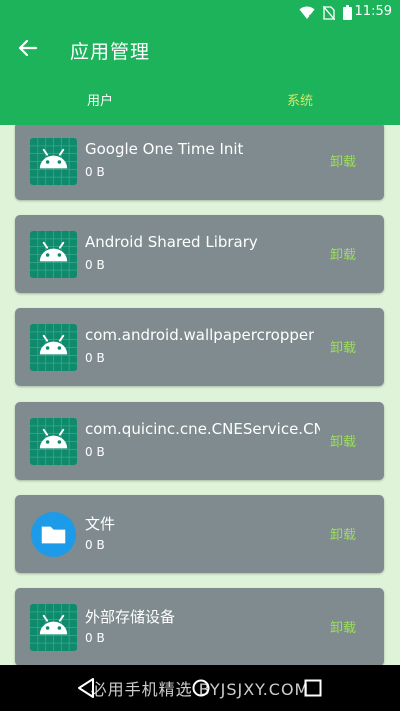 This screenshot has height=711, width=400. What do you see at coordinates (100, 524) in the screenshot?
I see `app-name: 文件` at bounding box center [100, 524].